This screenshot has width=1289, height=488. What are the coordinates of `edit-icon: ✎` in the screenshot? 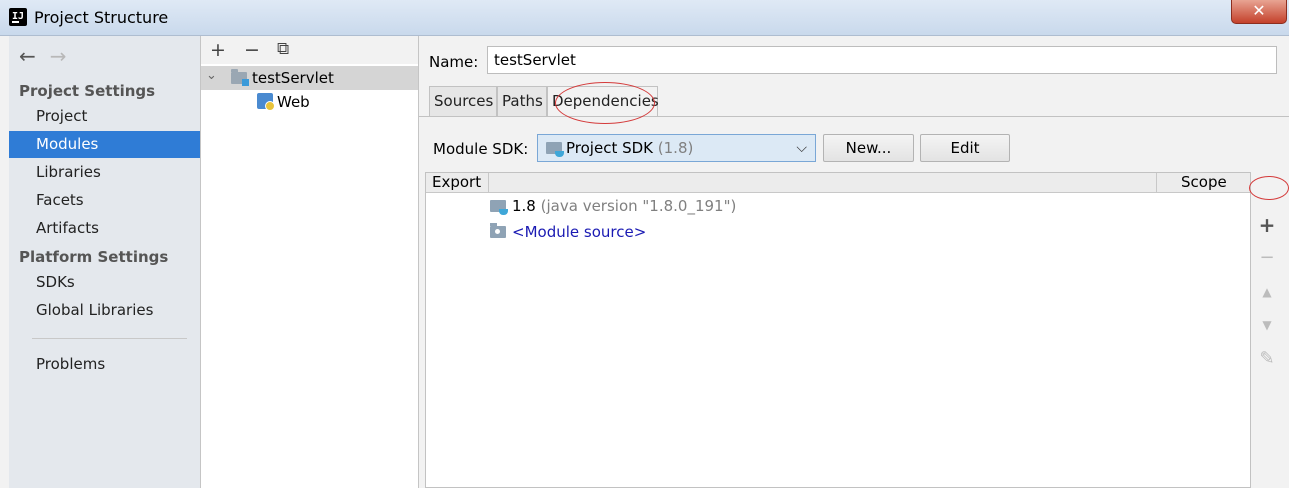 It's located at (1267, 359).